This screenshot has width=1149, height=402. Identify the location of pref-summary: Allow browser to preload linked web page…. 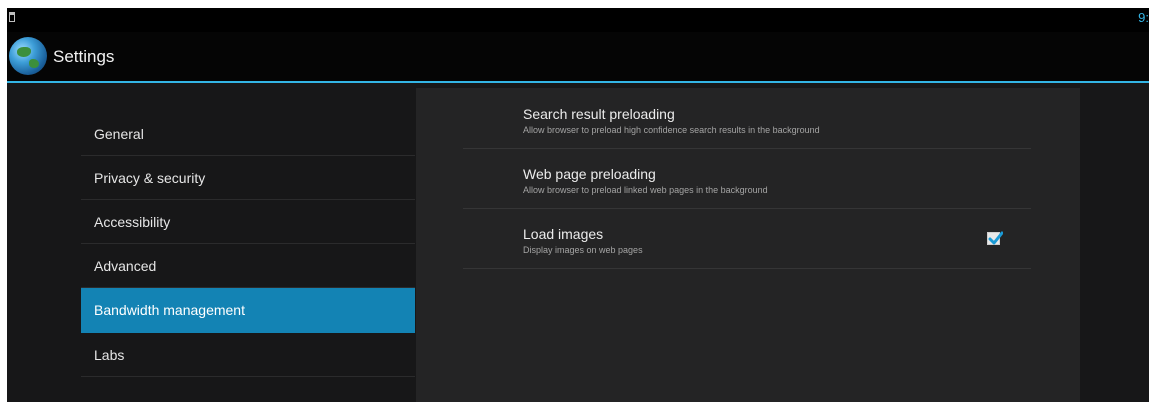
(645, 190).